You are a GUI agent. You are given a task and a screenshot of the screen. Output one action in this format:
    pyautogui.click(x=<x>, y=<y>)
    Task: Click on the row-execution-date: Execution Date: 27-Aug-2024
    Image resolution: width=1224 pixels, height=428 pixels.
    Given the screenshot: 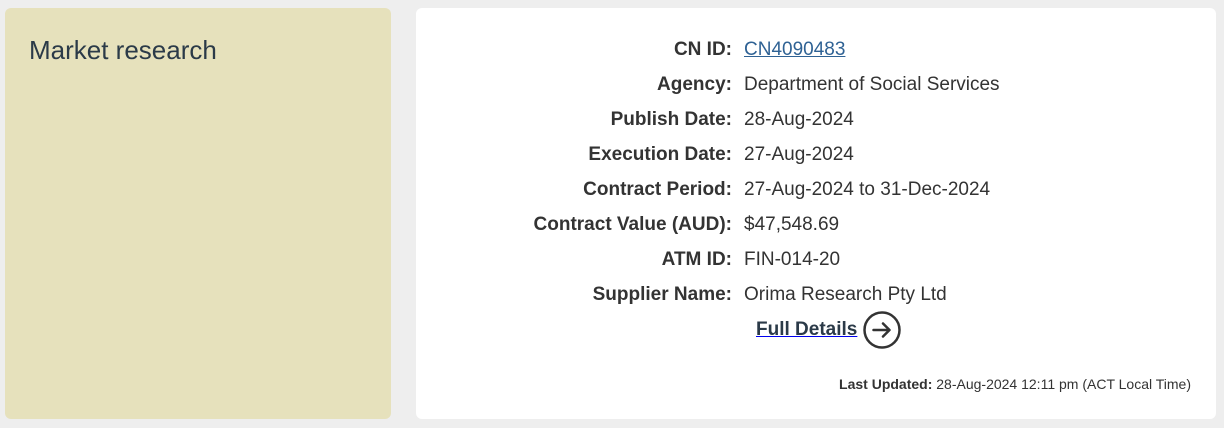 What is the action you would take?
    pyautogui.click(x=816, y=154)
    